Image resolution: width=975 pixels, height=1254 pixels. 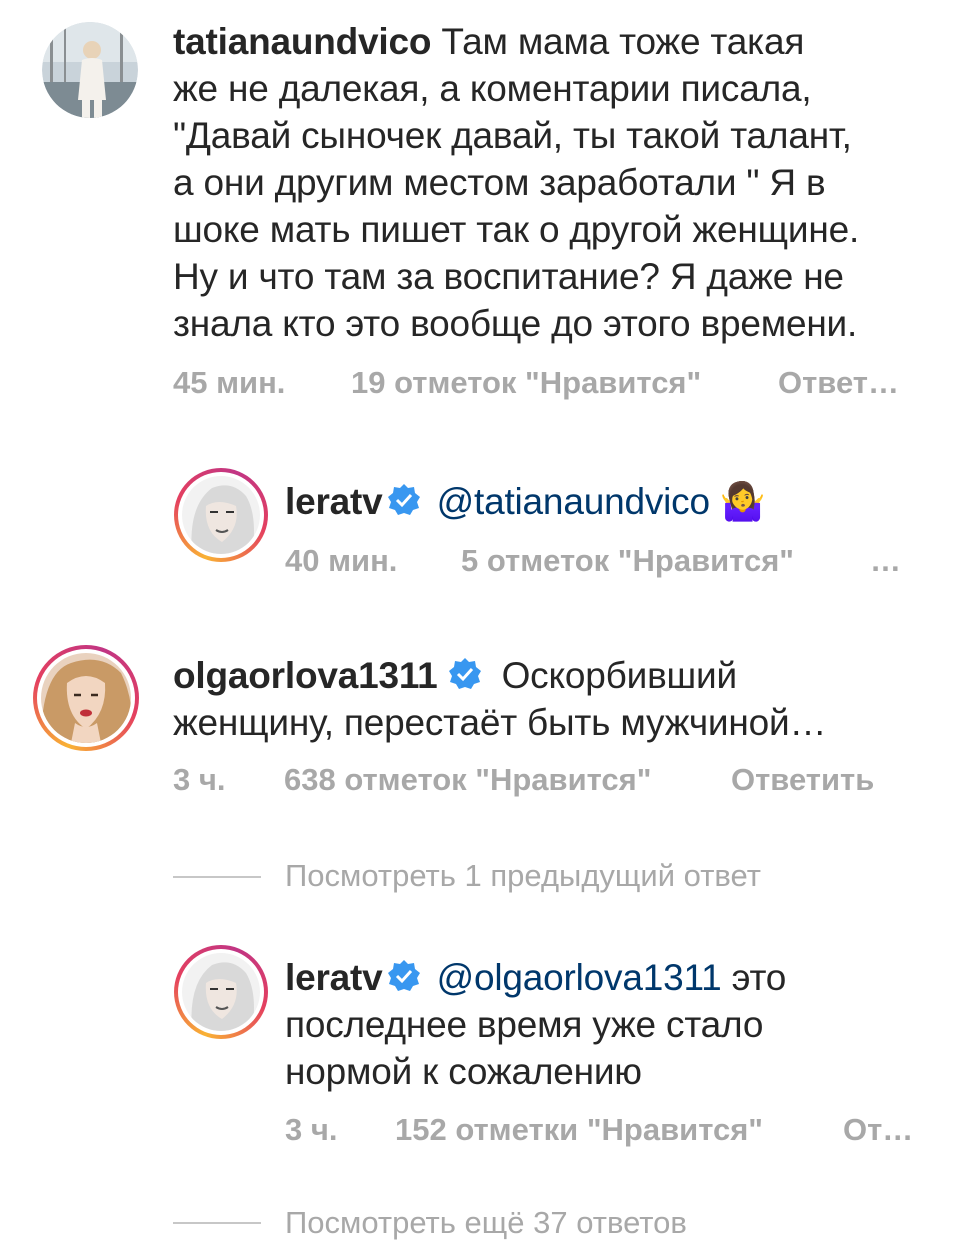 I want to click on text-line: Оскорбивший, so click(x=619, y=675).